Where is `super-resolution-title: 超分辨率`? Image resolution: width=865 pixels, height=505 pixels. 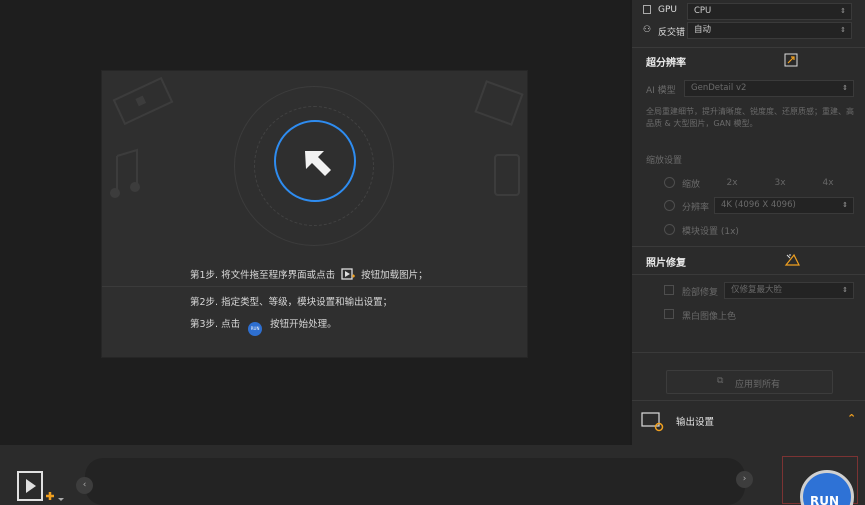 super-resolution-title: 超分辨率 is located at coordinates (666, 63).